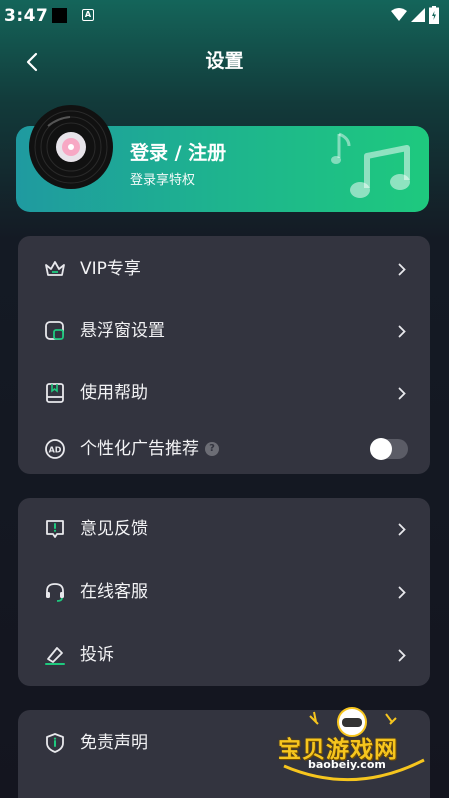 The image size is (449, 798). Describe the element at coordinates (55, 331) in the screenshot. I see `floating-window-icon` at that location.